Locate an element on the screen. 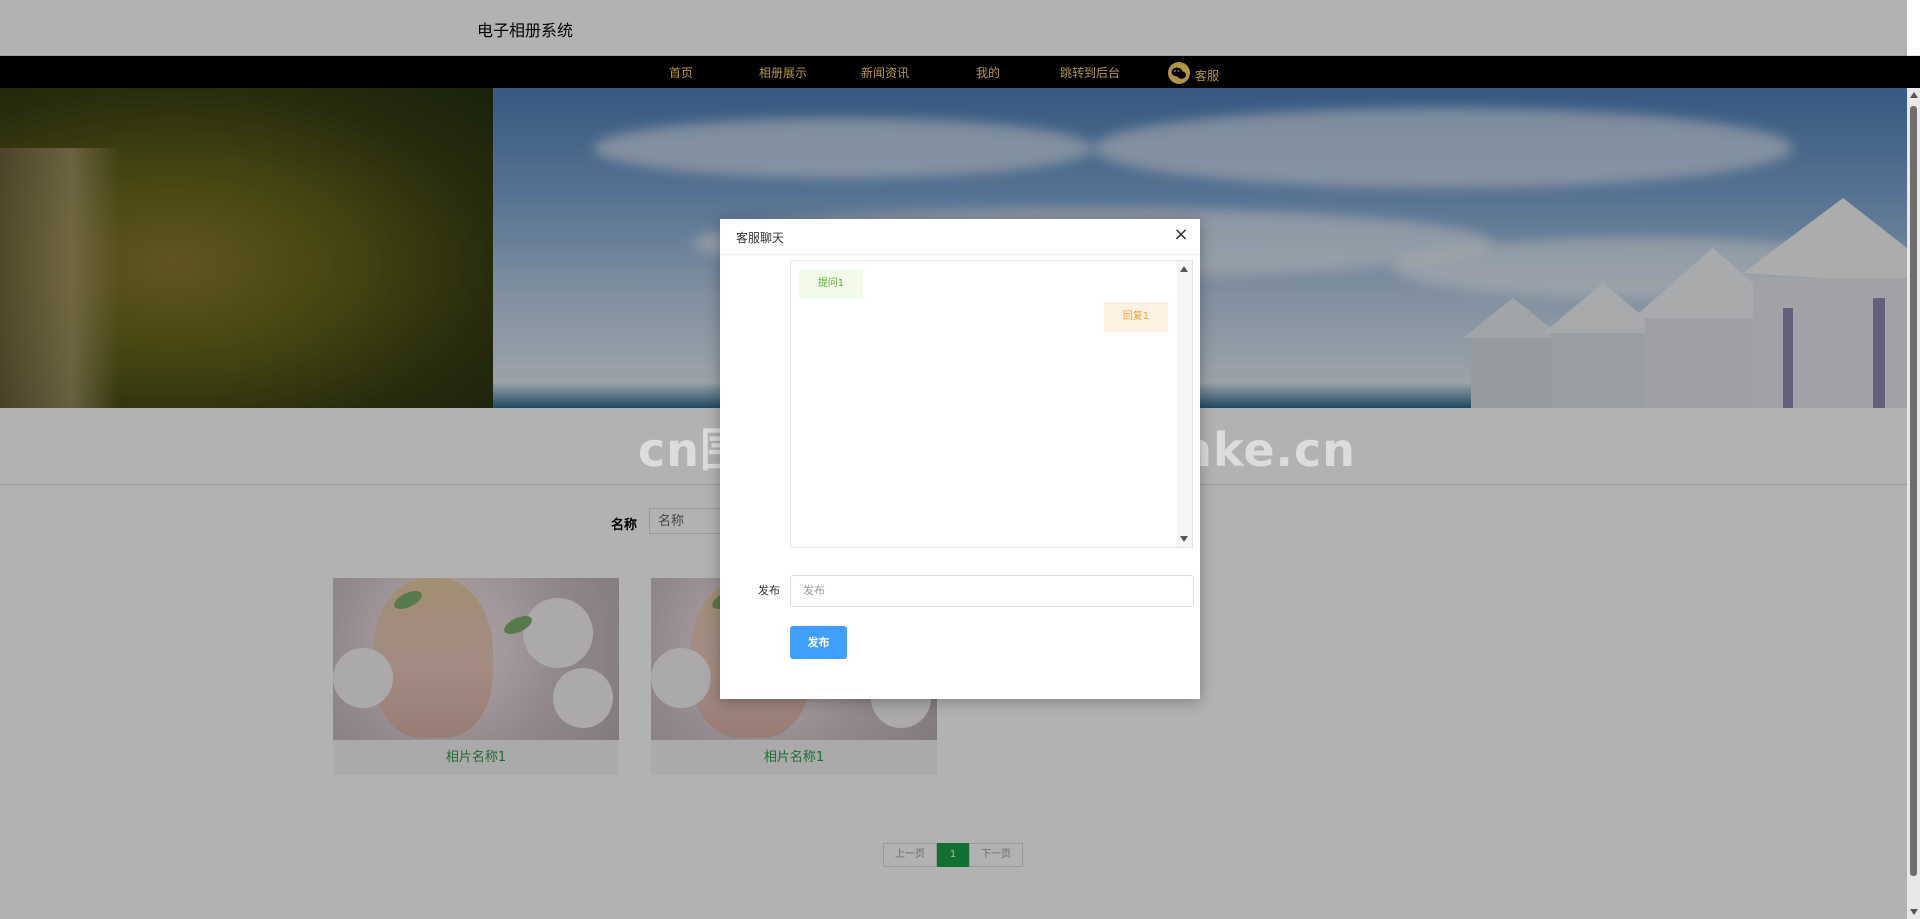 Image resolution: width=1920 pixels, height=919 pixels. publish-label: 发布 is located at coordinates (769, 590).